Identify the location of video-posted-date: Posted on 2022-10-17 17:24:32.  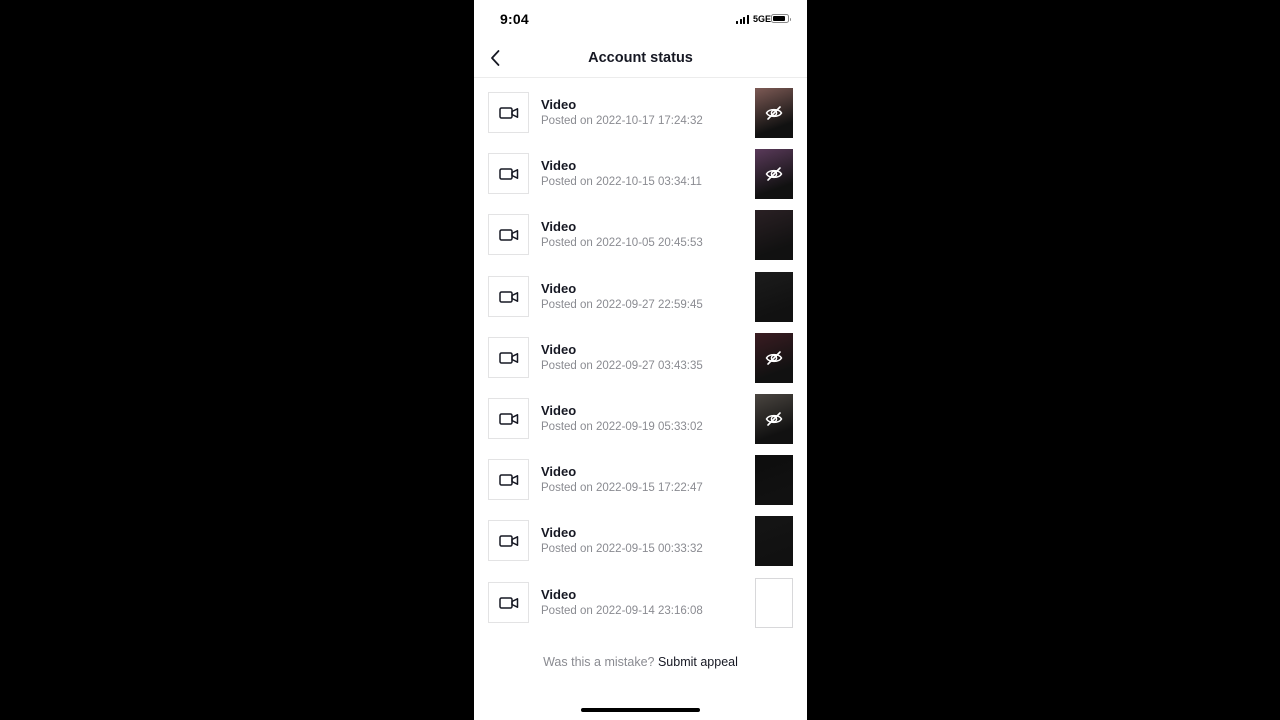
(622, 121).